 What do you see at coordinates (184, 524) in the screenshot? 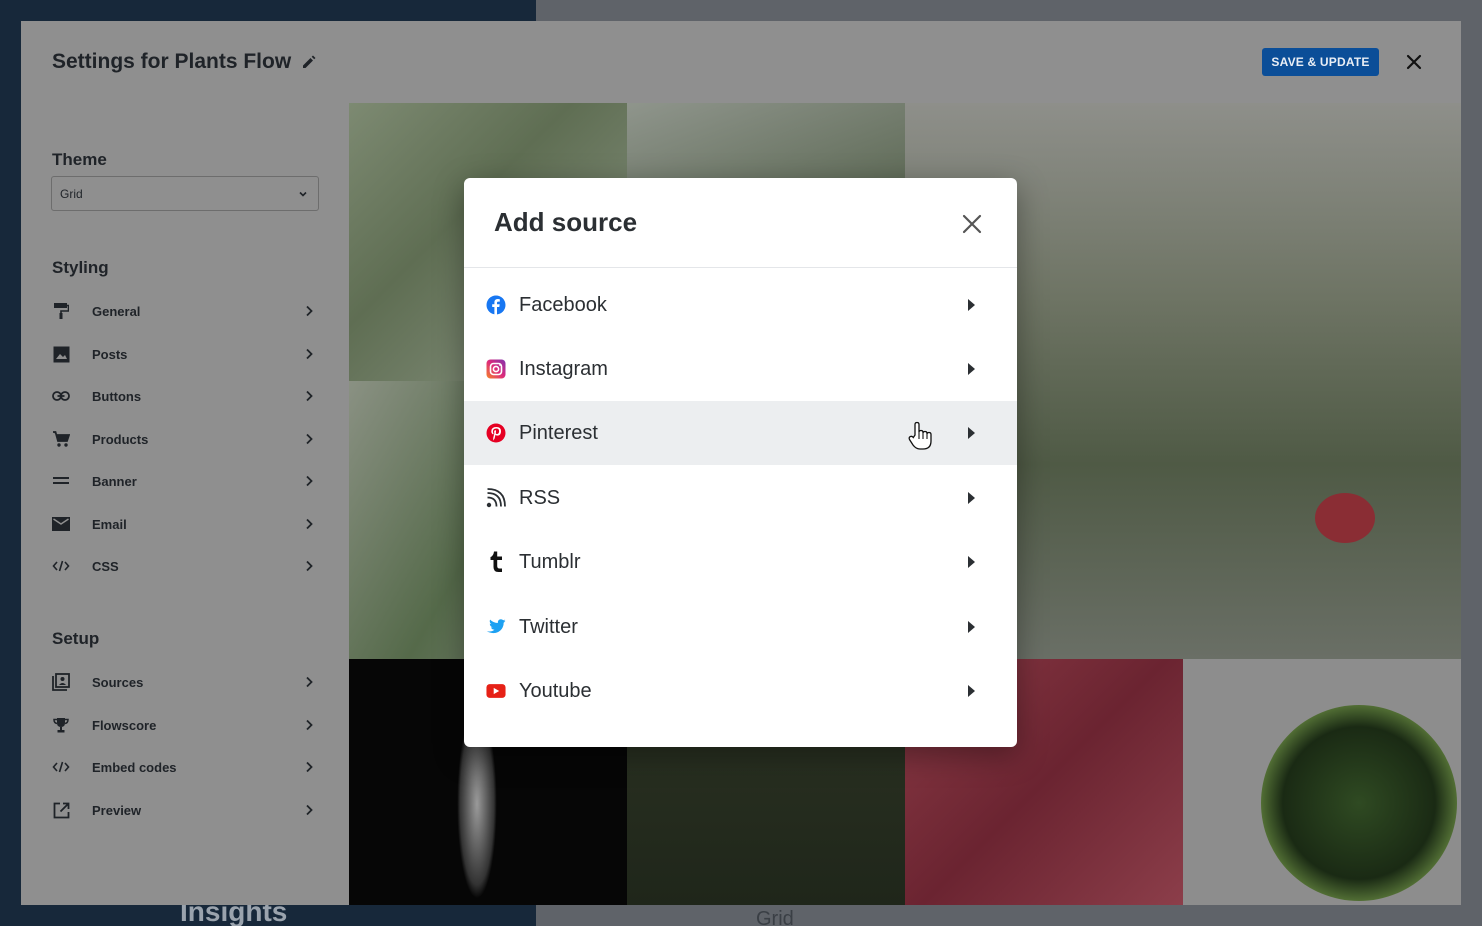
I see `sidebar-item-email: Email` at bounding box center [184, 524].